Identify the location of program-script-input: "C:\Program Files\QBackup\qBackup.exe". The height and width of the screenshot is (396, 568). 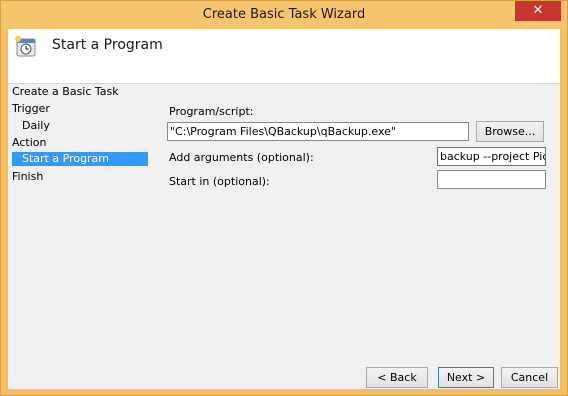
(318, 131).